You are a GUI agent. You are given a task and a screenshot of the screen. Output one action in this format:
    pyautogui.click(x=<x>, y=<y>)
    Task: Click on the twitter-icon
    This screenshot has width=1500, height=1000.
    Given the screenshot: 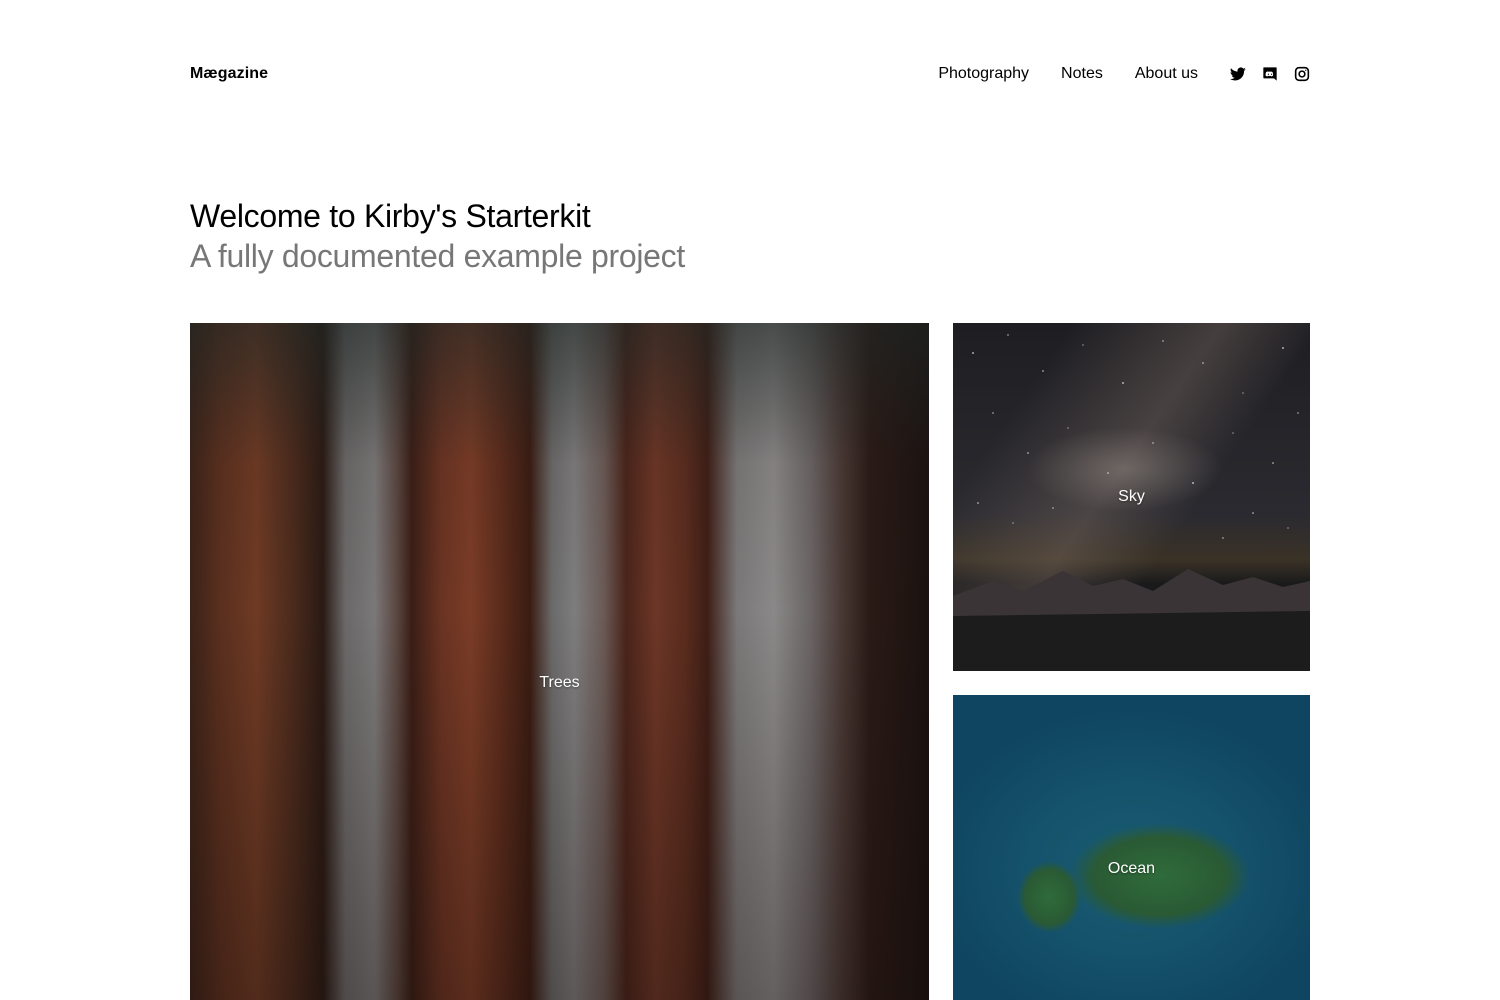 What is the action you would take?
    pyautogui.click(x=1238, y=74)
    